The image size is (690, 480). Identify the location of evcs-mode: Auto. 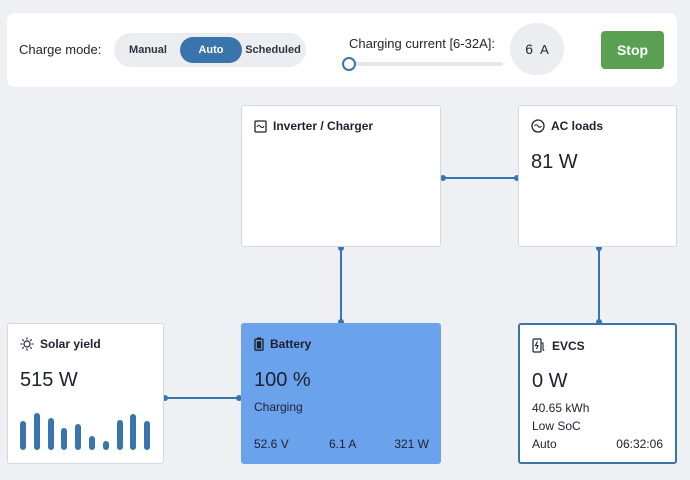
(544, 444).